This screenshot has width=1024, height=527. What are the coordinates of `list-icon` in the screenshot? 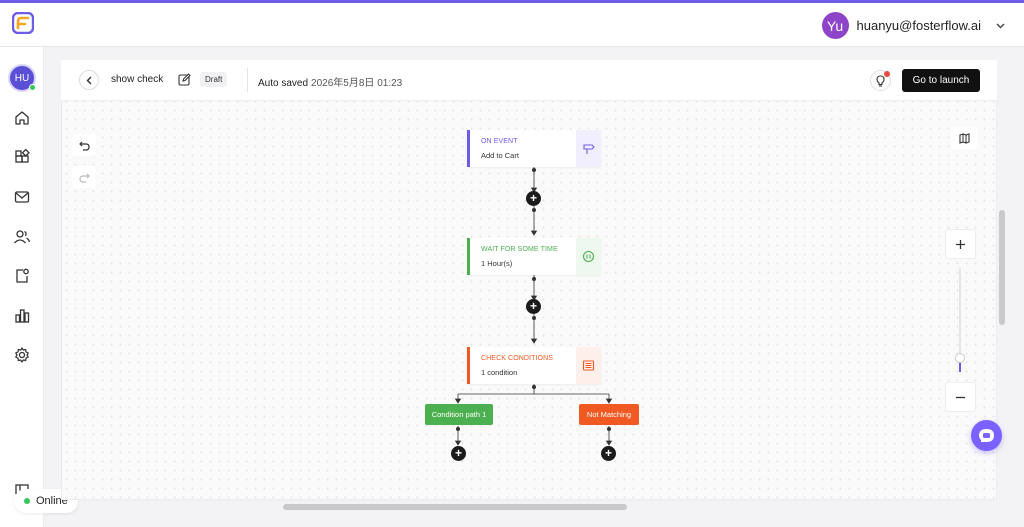 It's located at (588, 365).